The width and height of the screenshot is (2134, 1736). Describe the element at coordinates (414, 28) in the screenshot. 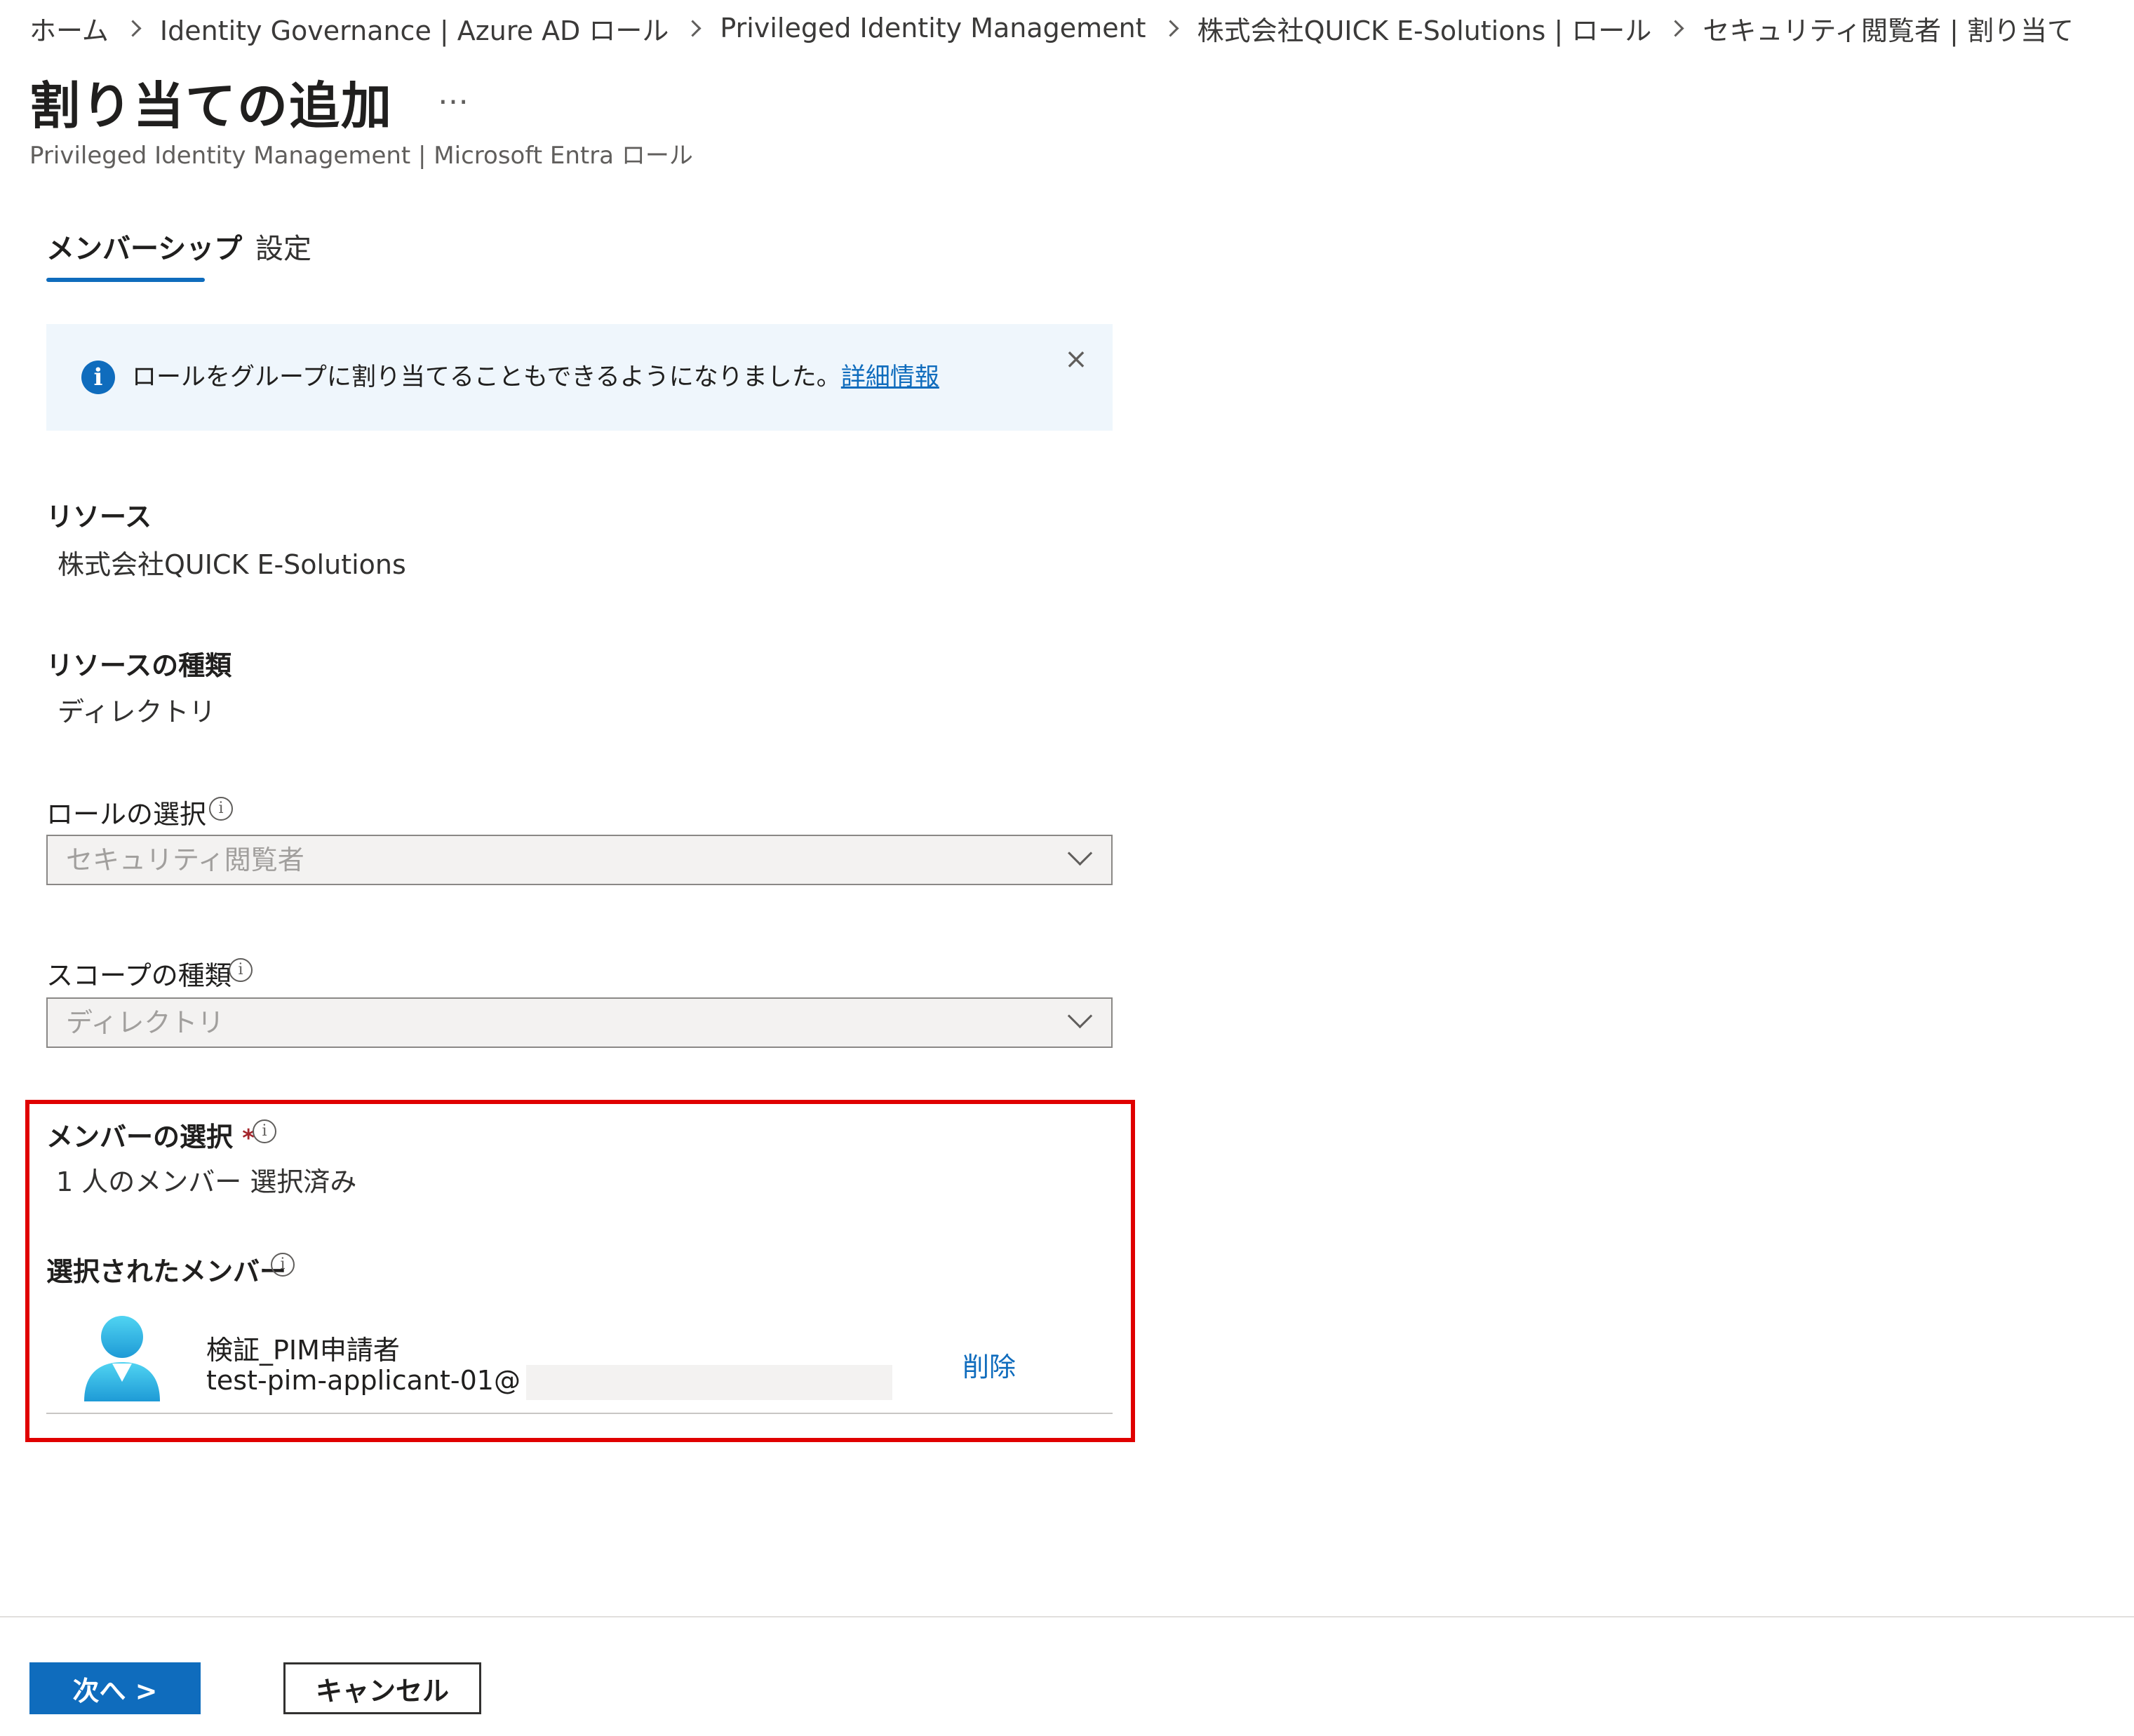

I see `breadcrumb-identity-governance: Identity Governance | Azure AD ロール` at that location.